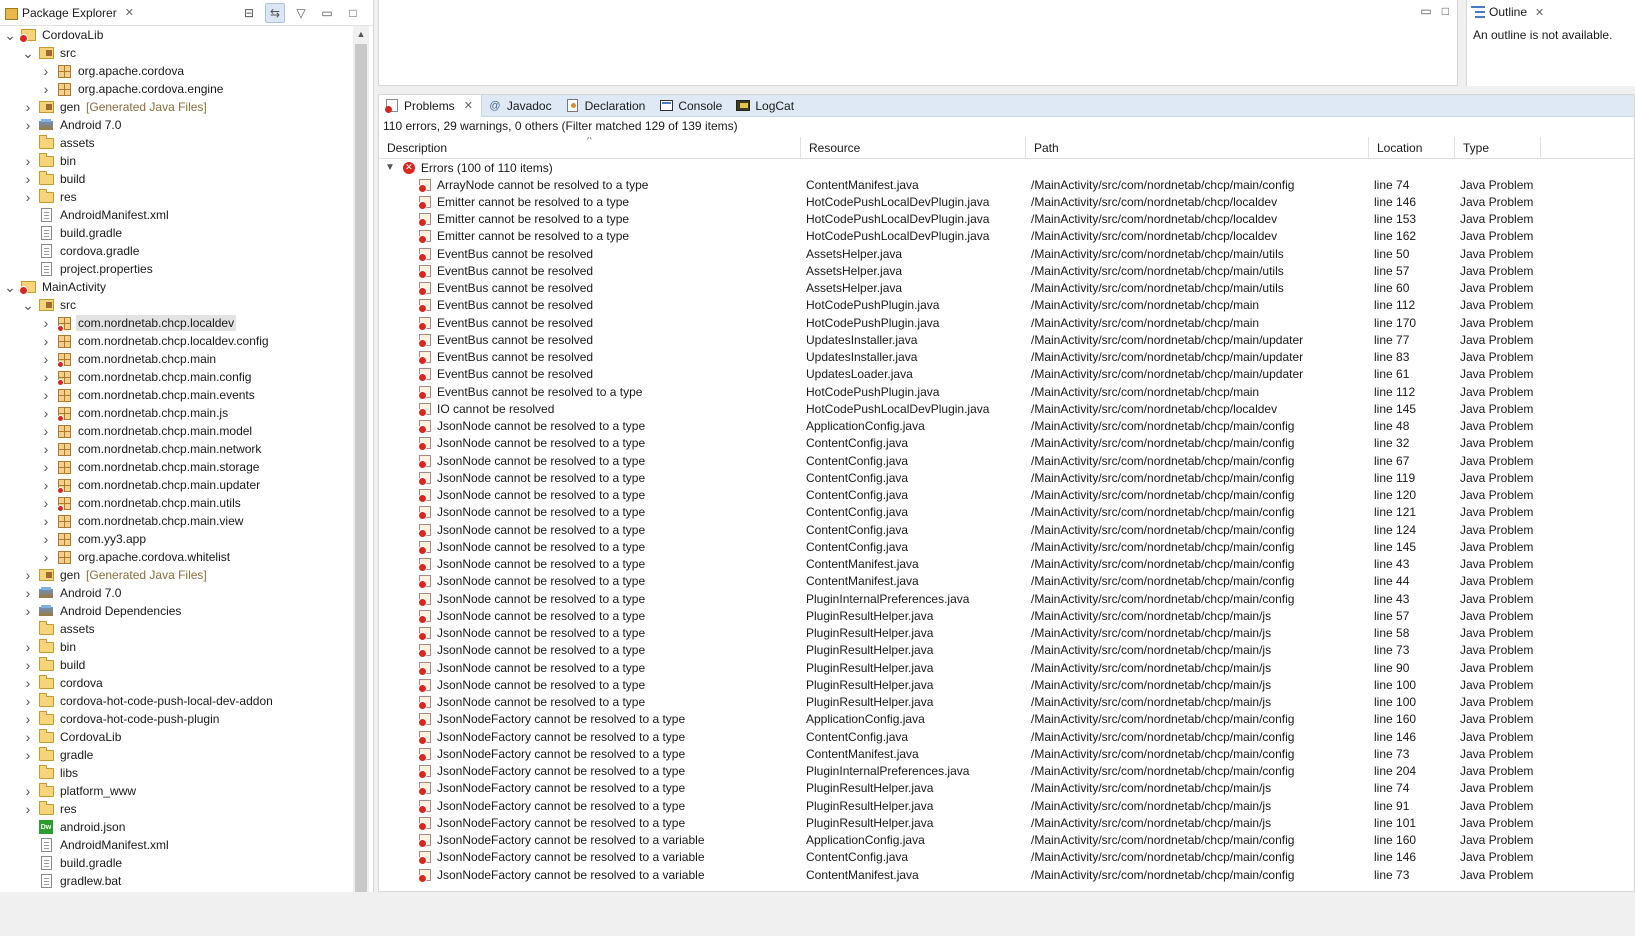 Image resolution: width=1635 pixels, height=936 pixels. Describe the element at coordinates (175, 827) in the screenshot. I see `tree-item: Dw android.json` at that location.